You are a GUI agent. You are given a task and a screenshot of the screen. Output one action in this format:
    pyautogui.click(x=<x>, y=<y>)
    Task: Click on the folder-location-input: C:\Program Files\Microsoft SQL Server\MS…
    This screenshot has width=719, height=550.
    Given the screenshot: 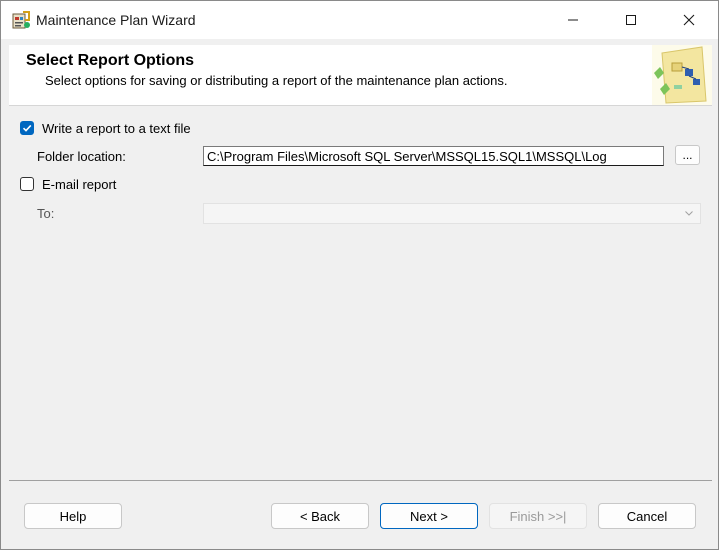 What is the action you would take?
    pyautogui.click(x=433, y=156)
    